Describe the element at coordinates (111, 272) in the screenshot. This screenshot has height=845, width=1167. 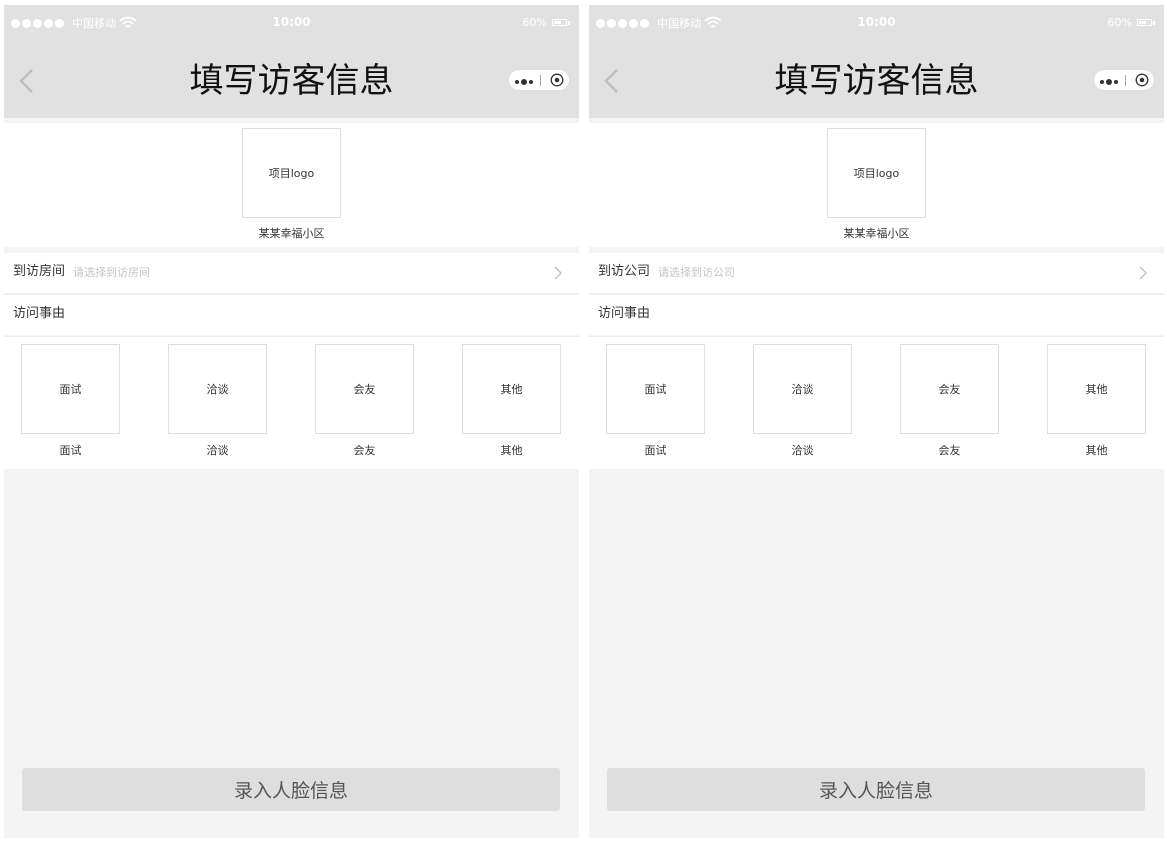
I see `visit-room-placeholder: 请选择到访房间` at that location.